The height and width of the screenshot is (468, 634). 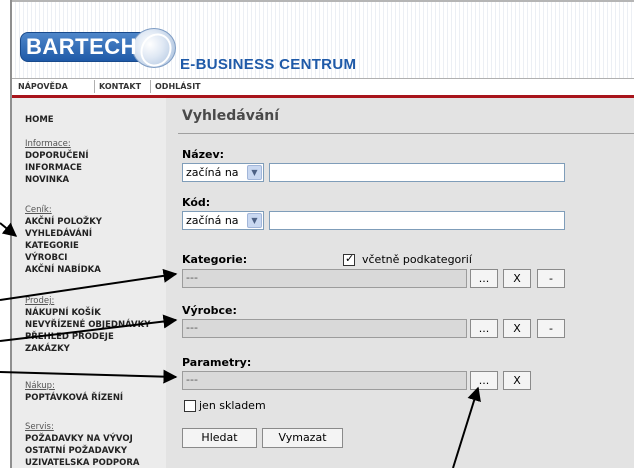 What do you see at coordinates (120, 86) in the screenshot?
I see `nav-kontakt: KONTAKT` at bounding box center [120, 86].